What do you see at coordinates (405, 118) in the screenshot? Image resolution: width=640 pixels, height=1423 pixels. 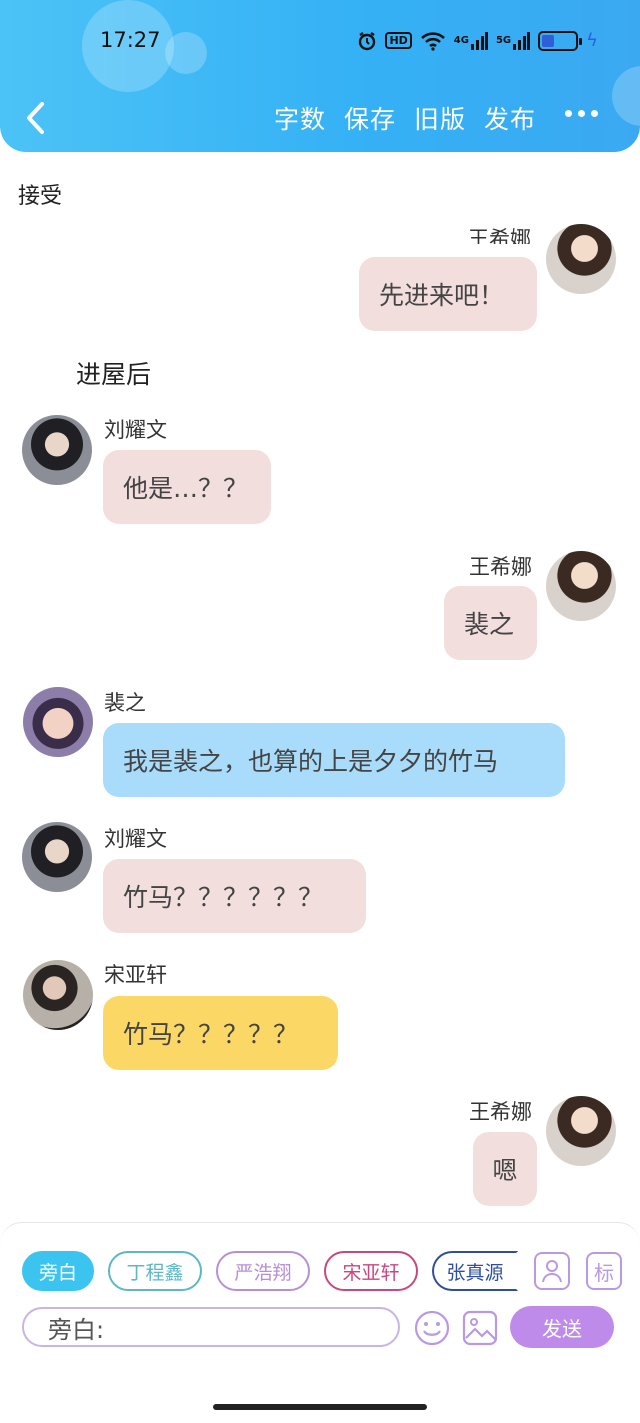 I see `header-actions: 字数 保存 旧版 发布` at bounding box center [405, 118].